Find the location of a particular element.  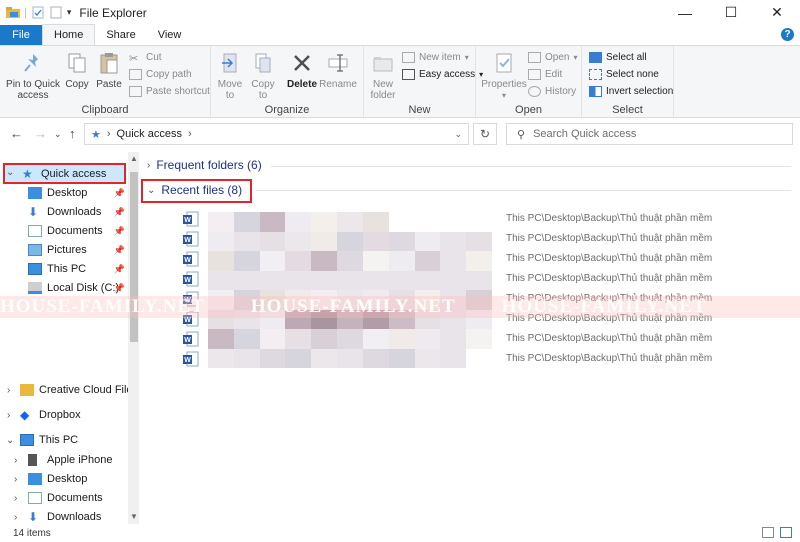

creative-cloud-expand-icon: › is located at coordinates (8, 390).